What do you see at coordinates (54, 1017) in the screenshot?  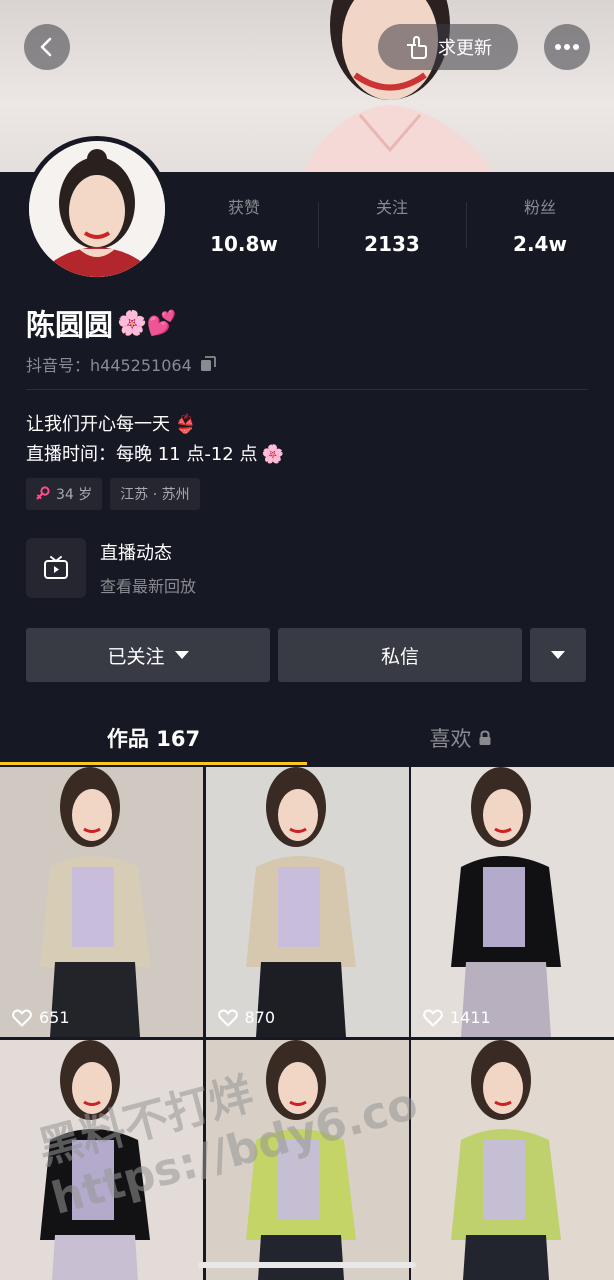 I see `like-count: 651` at bounding box center [54, 1017].